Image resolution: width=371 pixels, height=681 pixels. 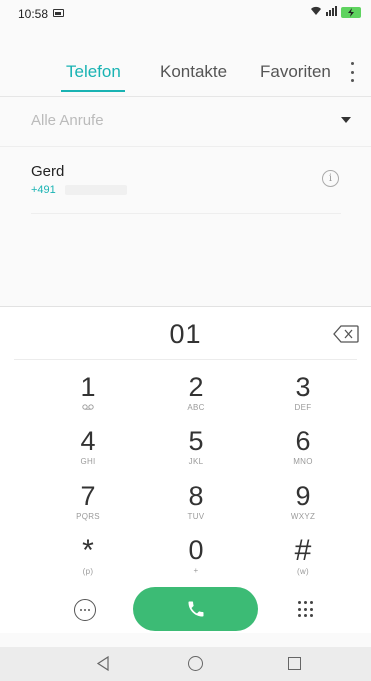 I want to click on system-nav-bar, so click(x=185, y=664).